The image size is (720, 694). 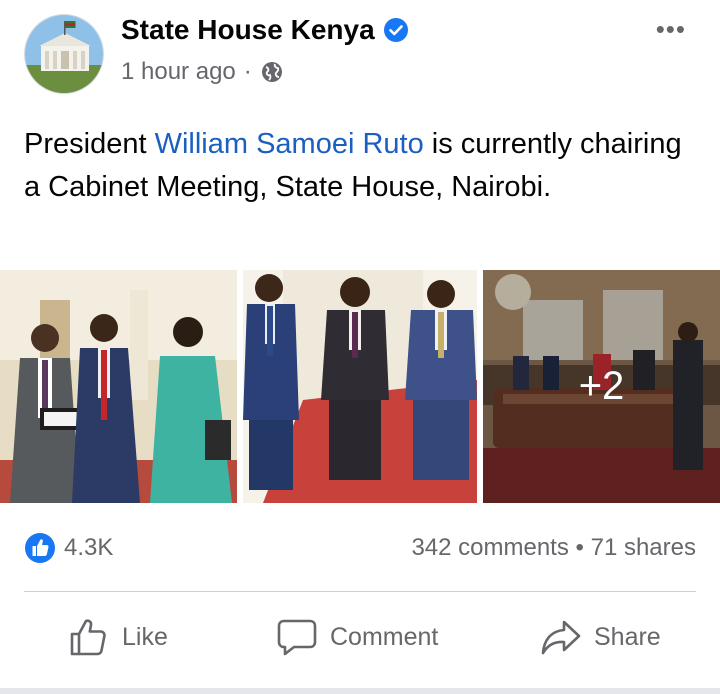 What do you see at coordinates (64, 54) in the screenshot?
I see `page-avatar` at bounding box center [64, 54].